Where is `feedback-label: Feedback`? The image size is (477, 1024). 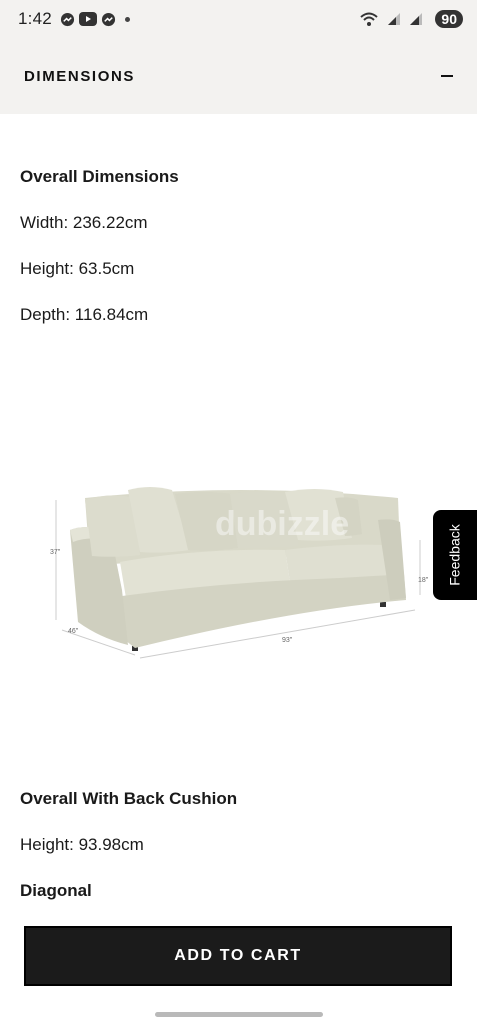
feedback-label: Feedback is located at coordinates (455, 555).